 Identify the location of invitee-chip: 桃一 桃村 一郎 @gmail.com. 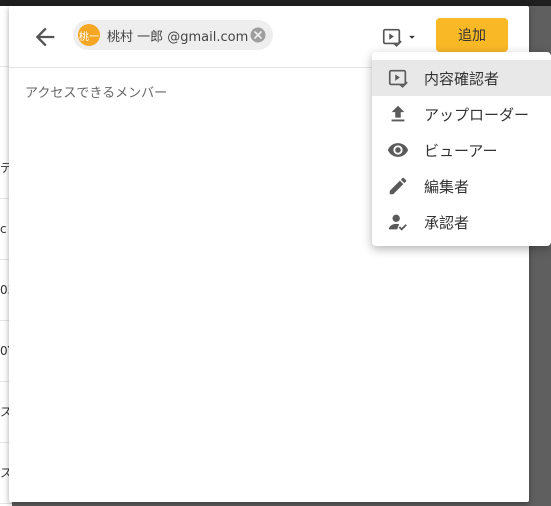
(173, 35).